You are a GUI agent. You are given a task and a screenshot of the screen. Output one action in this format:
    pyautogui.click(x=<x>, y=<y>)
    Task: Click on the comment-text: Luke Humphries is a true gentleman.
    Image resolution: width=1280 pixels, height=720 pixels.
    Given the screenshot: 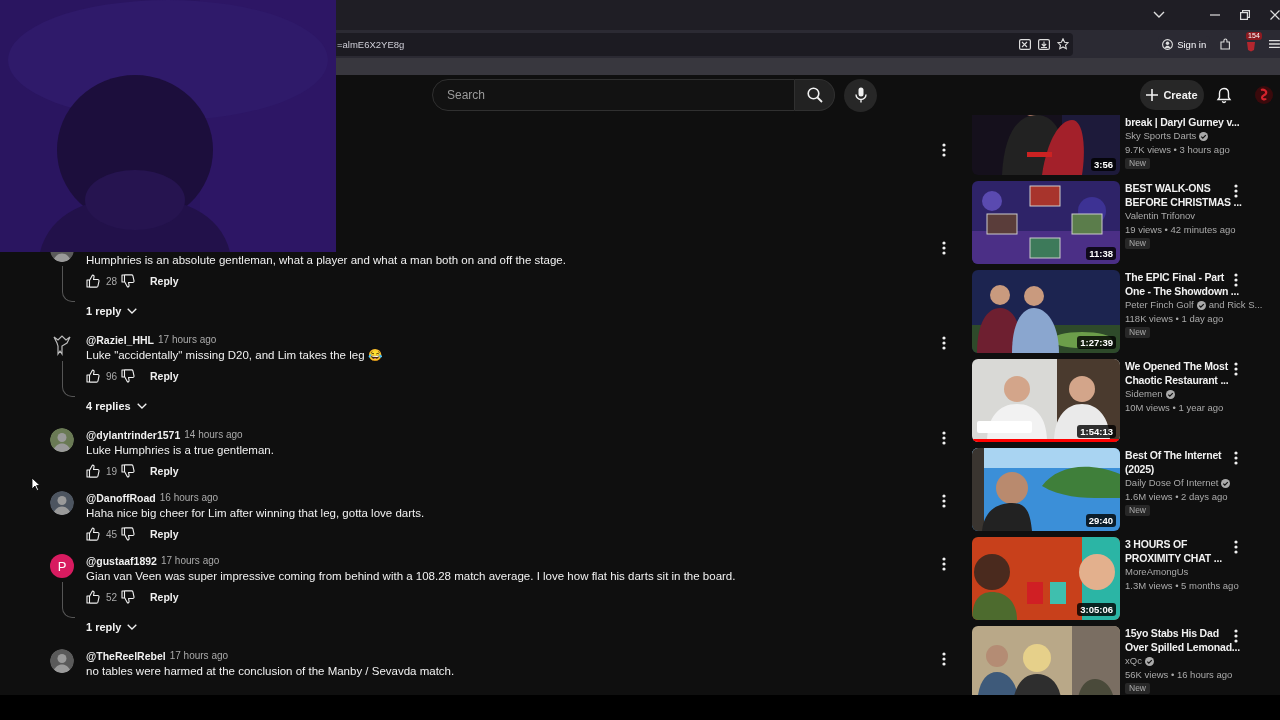 What is the action you would take?
    pyautogui.click(x=180, y=450)
    